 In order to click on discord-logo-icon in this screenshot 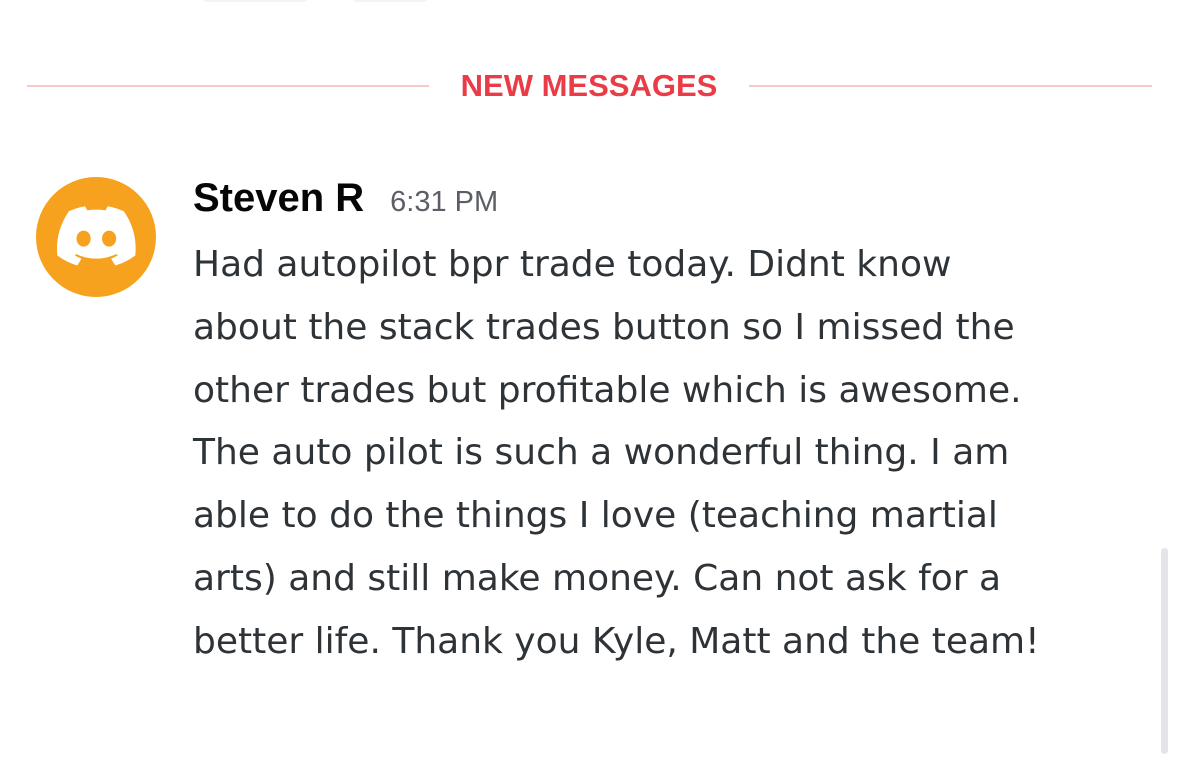, I will do `click(96, 236)`.